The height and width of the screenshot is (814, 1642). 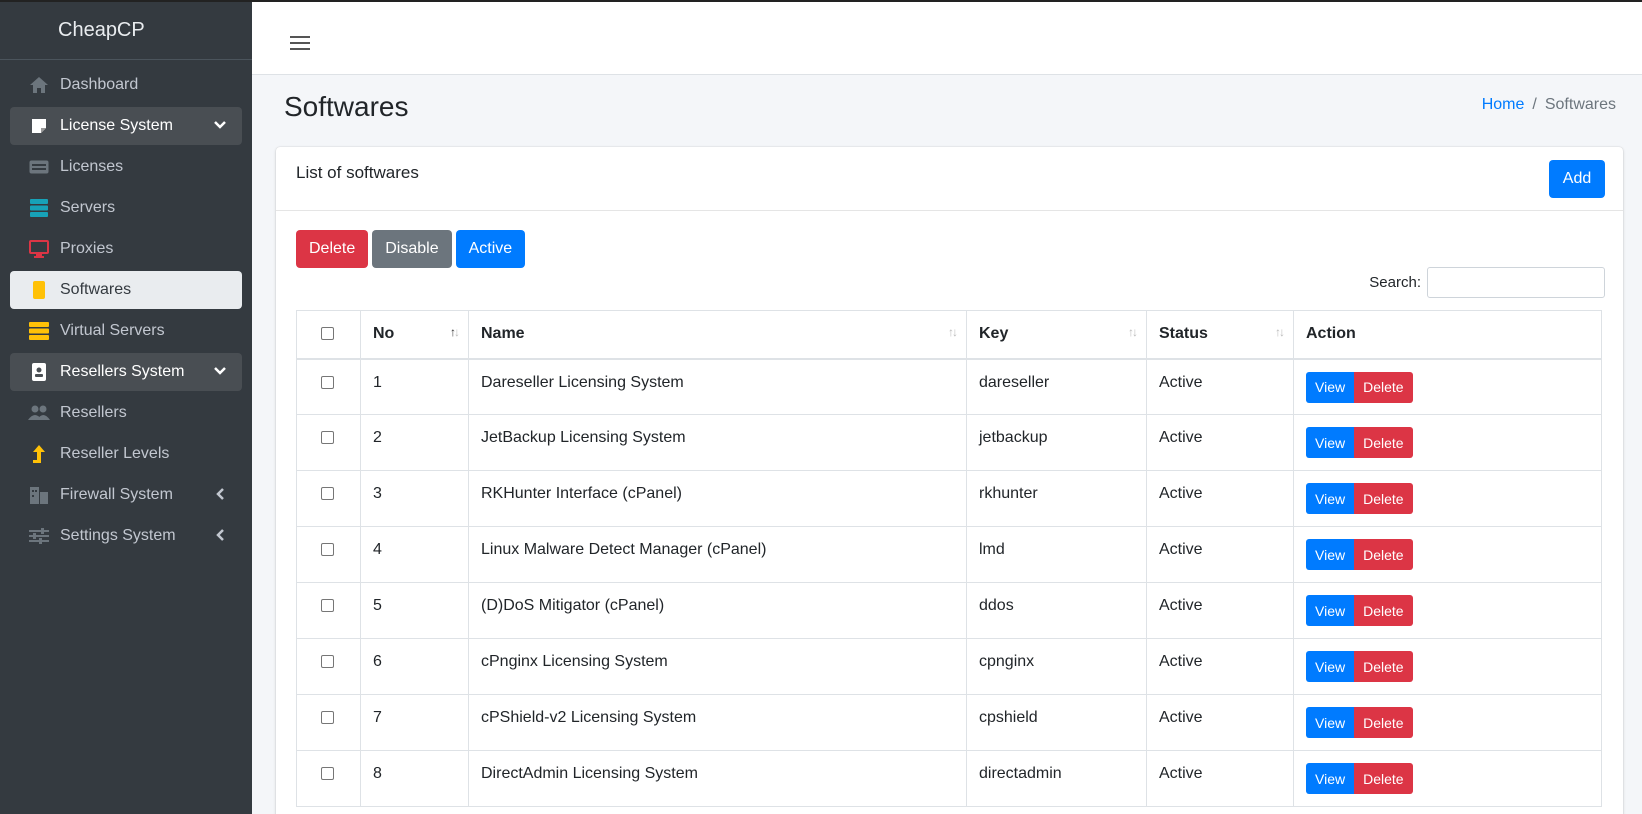 What do you see at coordinates (126, 126) in the screenshot?
I see `sidebar-item-license-system: License System` at bounding box center [126, 126].